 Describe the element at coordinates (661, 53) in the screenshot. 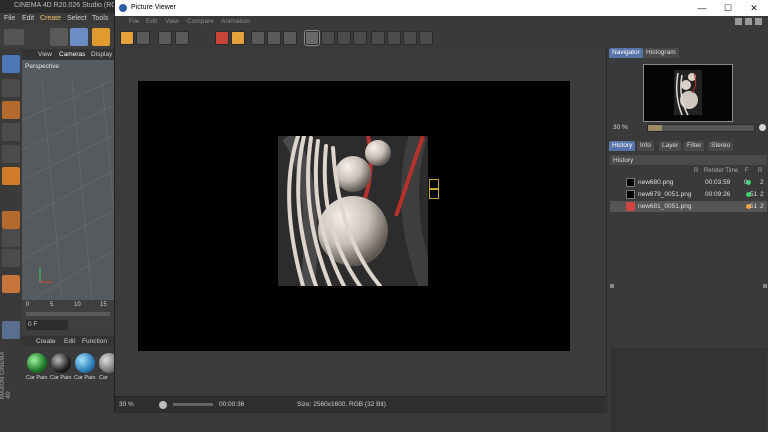

I see `tab-histogram: Histogram` at that location.